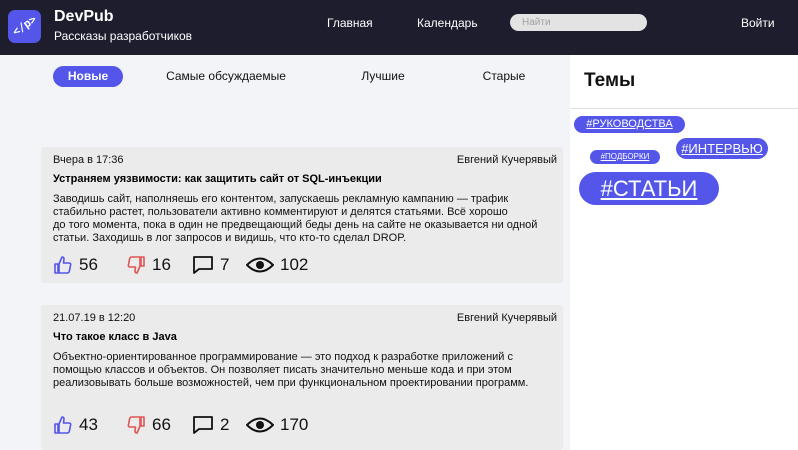 The width and height of the screenshot is (798, 450). I want to click on dislike-count: 16, so click(161, 264).